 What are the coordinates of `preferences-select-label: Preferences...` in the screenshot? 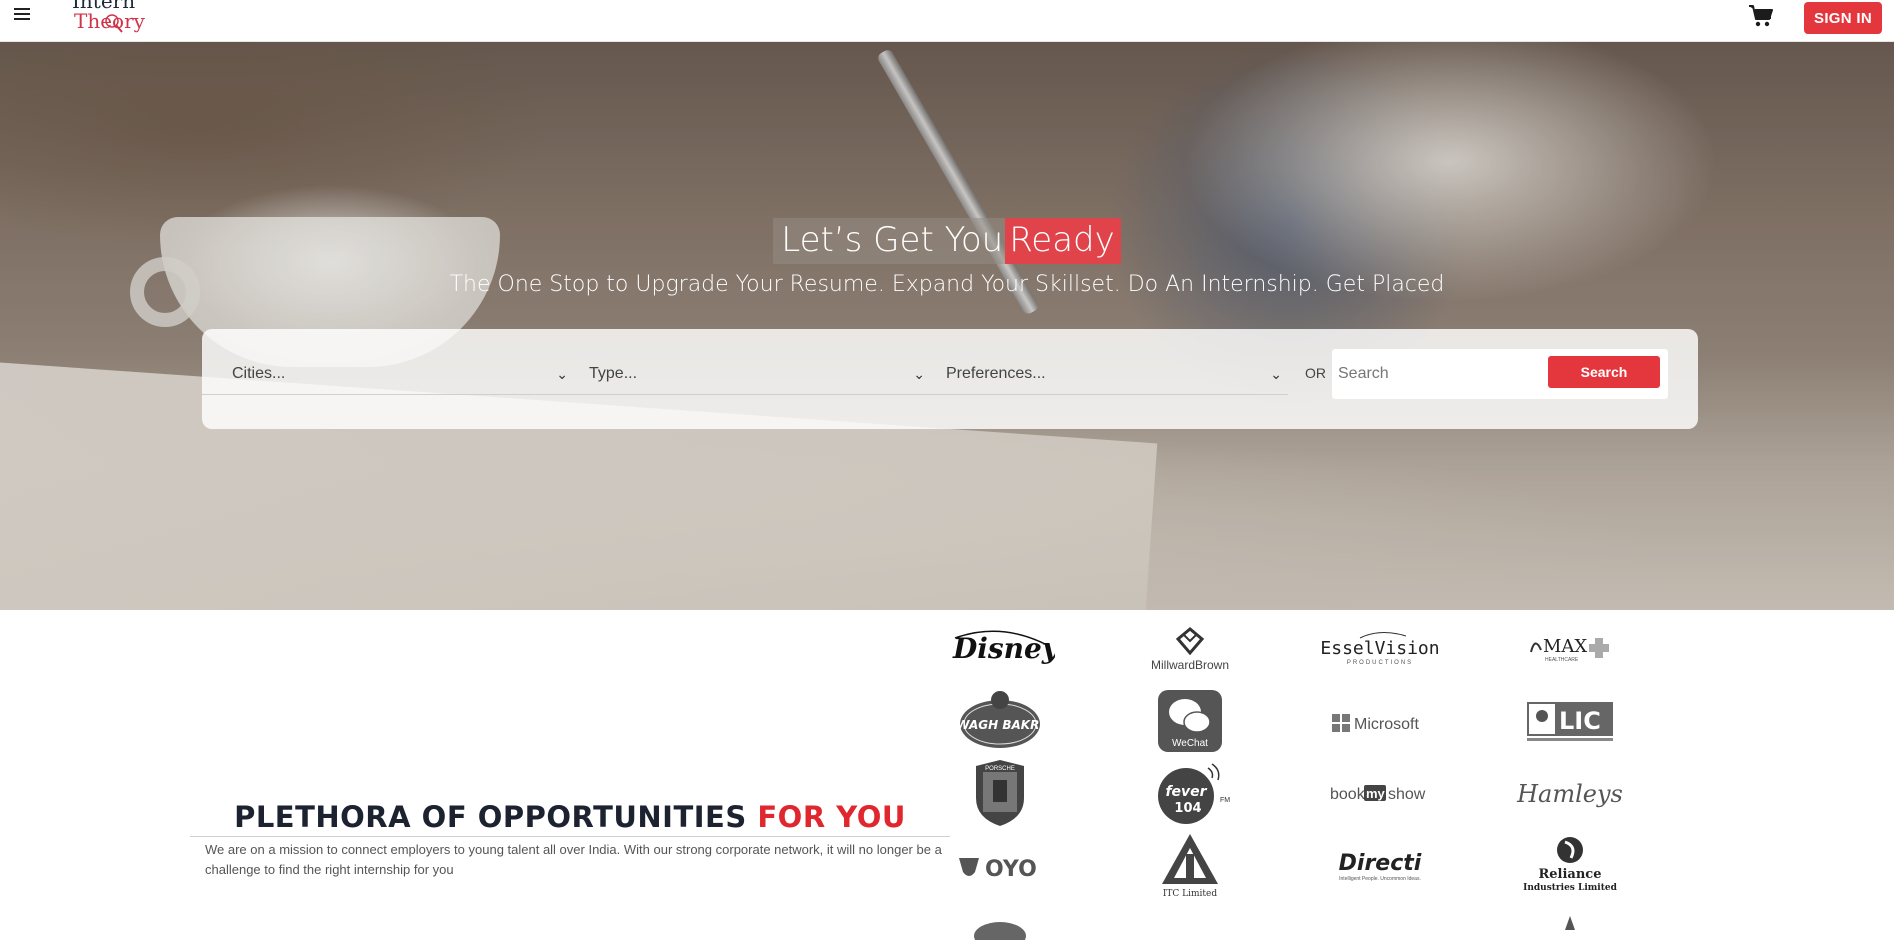 It's located at (996, 373).